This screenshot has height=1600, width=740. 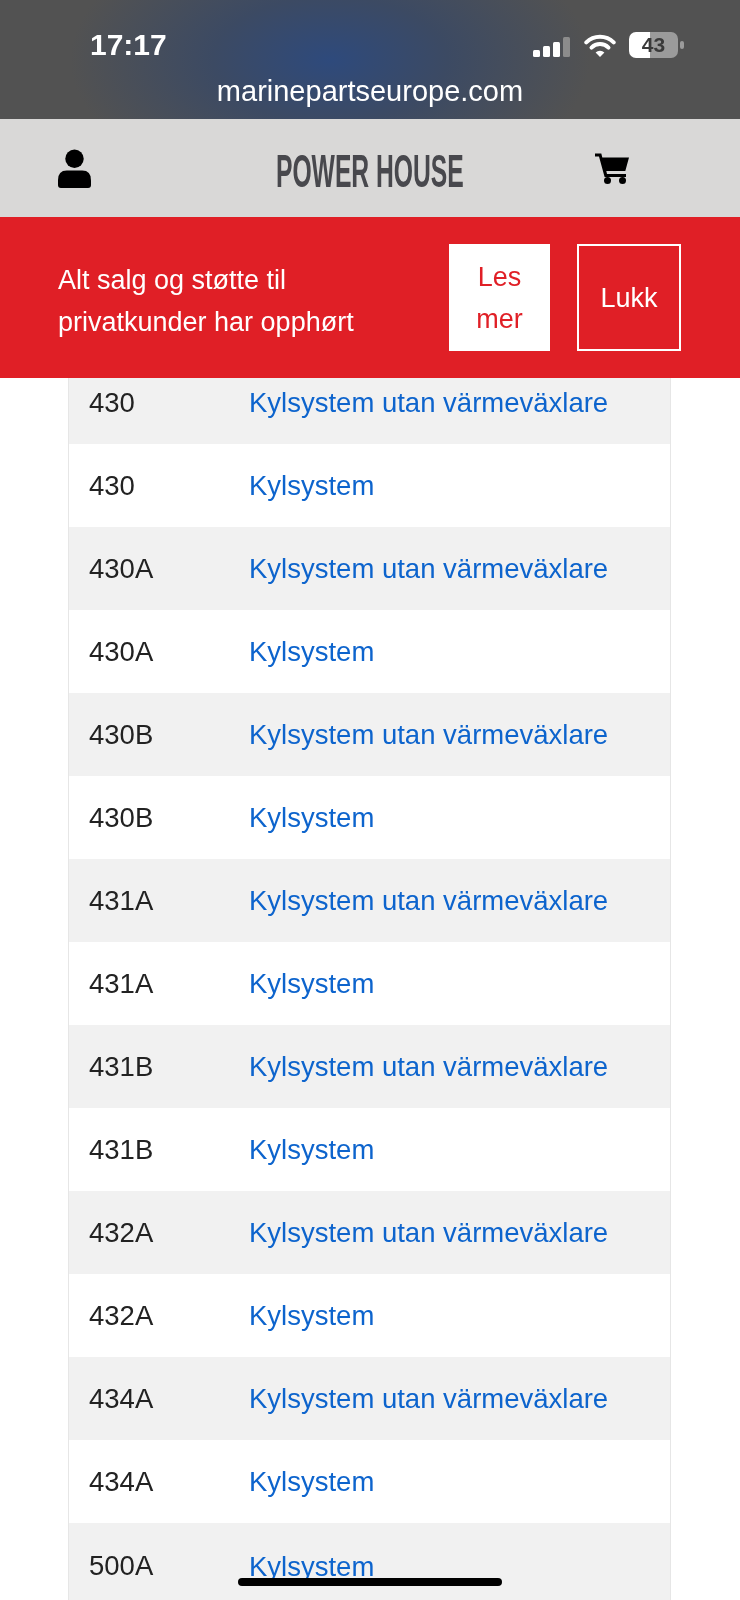 I want to click on notice-message: Alt salg og støtte til privatkunder har opphørt, so click(x=206, y=301).